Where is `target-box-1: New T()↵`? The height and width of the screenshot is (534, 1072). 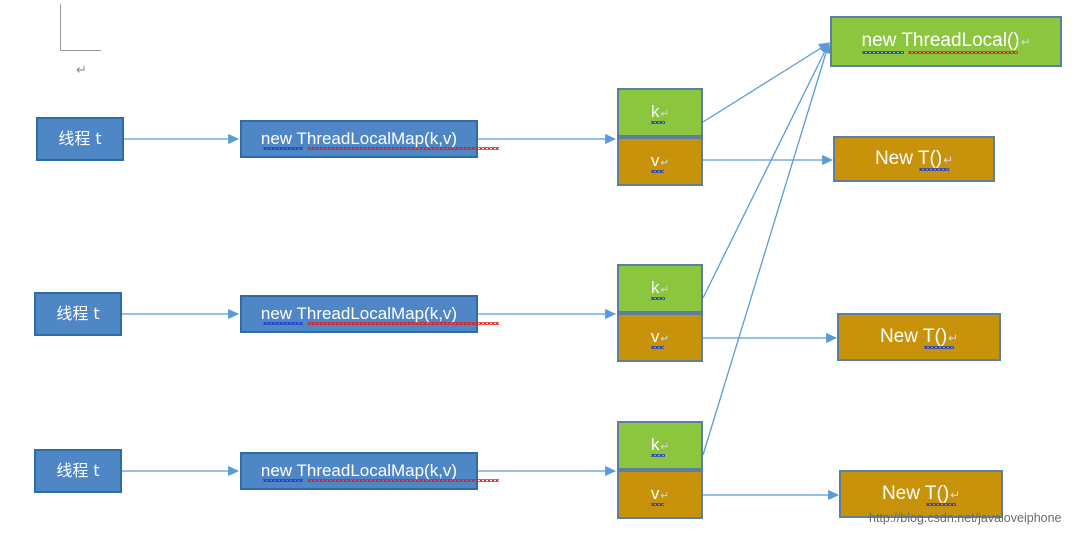 target-box-1: New T()↵ is located at coordinates (914, 159).